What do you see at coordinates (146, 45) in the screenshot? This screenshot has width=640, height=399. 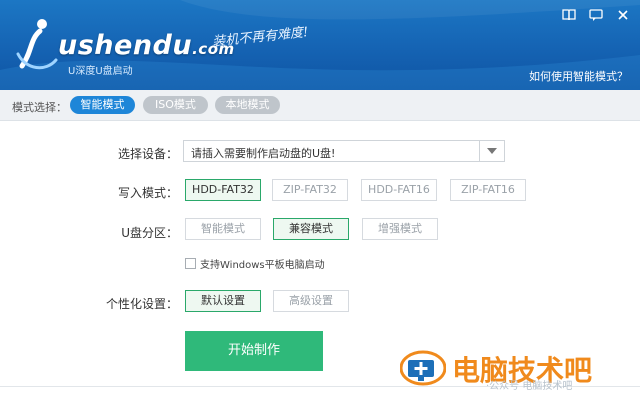 I see `logo-wordmark: ushendu.com` at bounding box center [146, 45].